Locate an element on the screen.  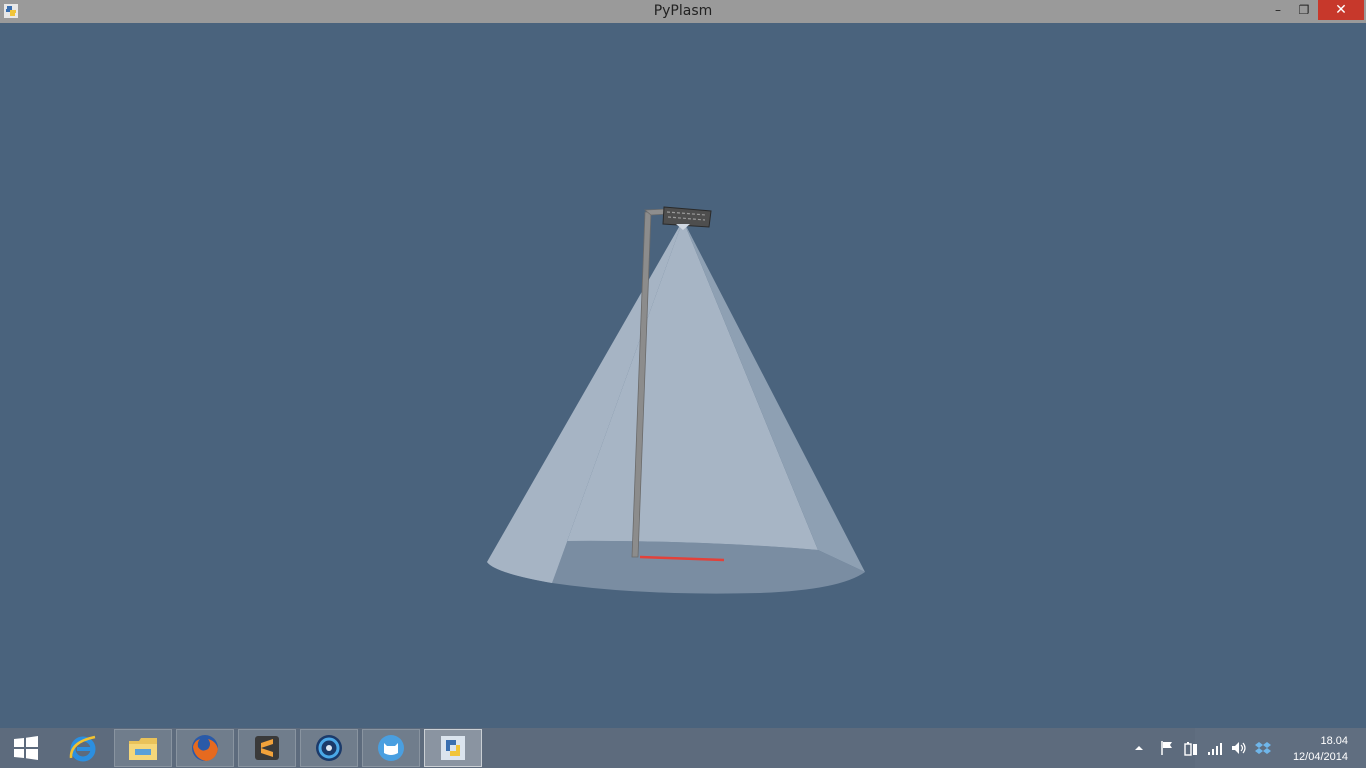
cat-icon is located at coordinates (391, 748).